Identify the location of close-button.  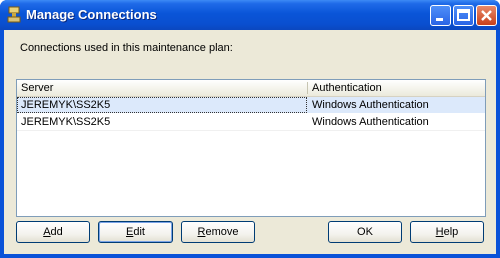
(486, 15).